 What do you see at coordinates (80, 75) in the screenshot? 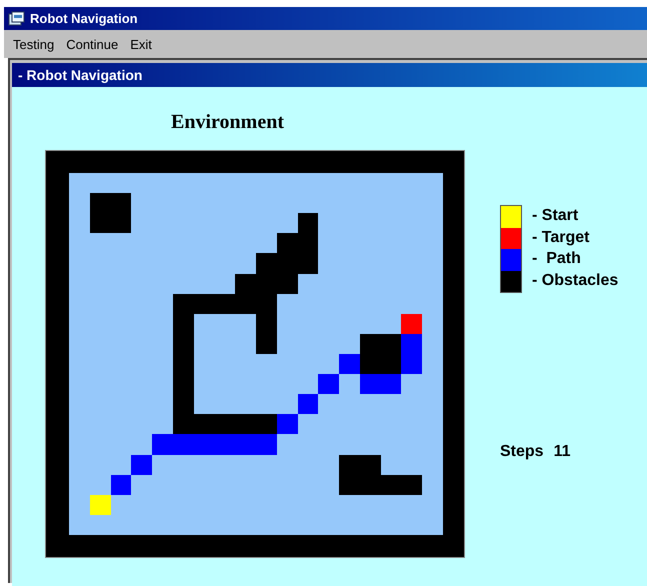
I see `child-window-title: - Robot Navigation` at bounding box center [80, 75].